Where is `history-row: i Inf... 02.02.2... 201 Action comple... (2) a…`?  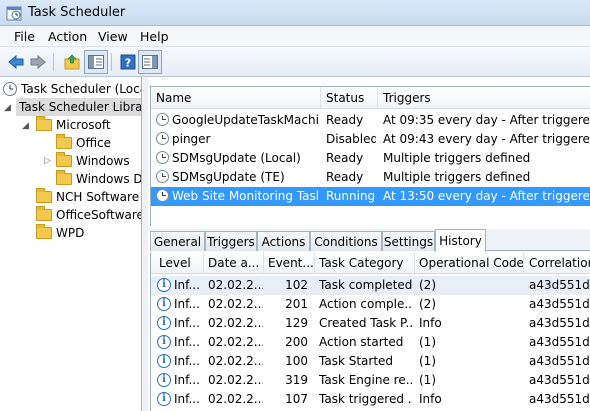 history-row: i Inf... 02.02.2... 201 Action comple... (2) a… is located at coordinates (370, 304).